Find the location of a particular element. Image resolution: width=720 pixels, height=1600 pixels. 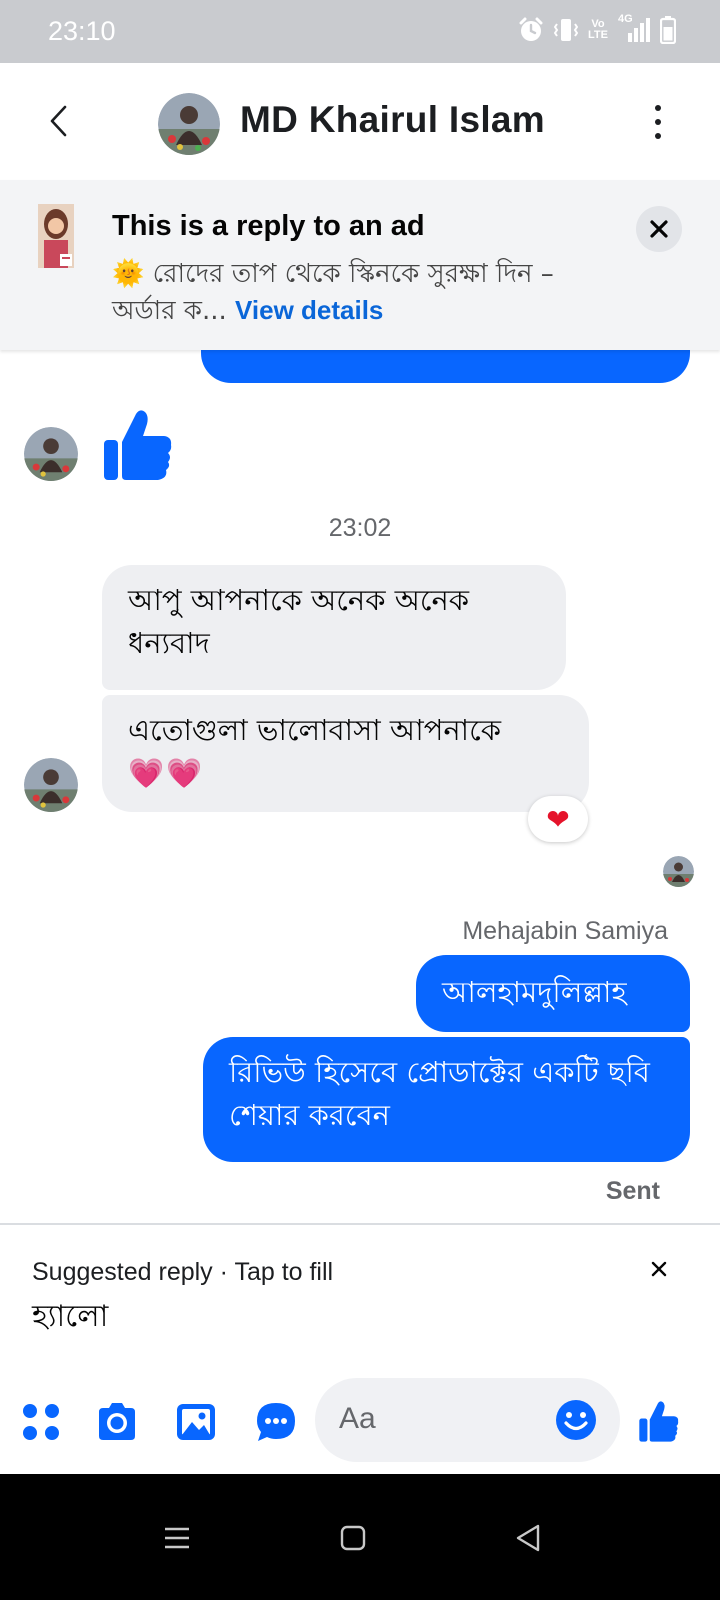

heart-reaction: ❤ is located at coordinates (558, 819).